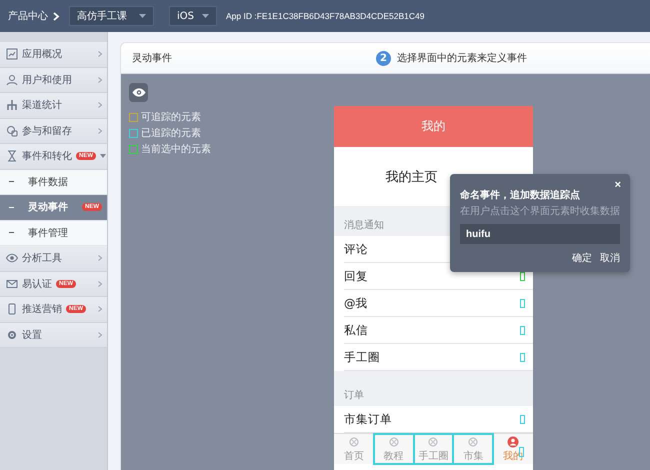 This screenshot has height=470, width=650. What do you see at coordinates (12, 80) in the screenshot?
I see `person-icon` at bounding box center [12, 80].